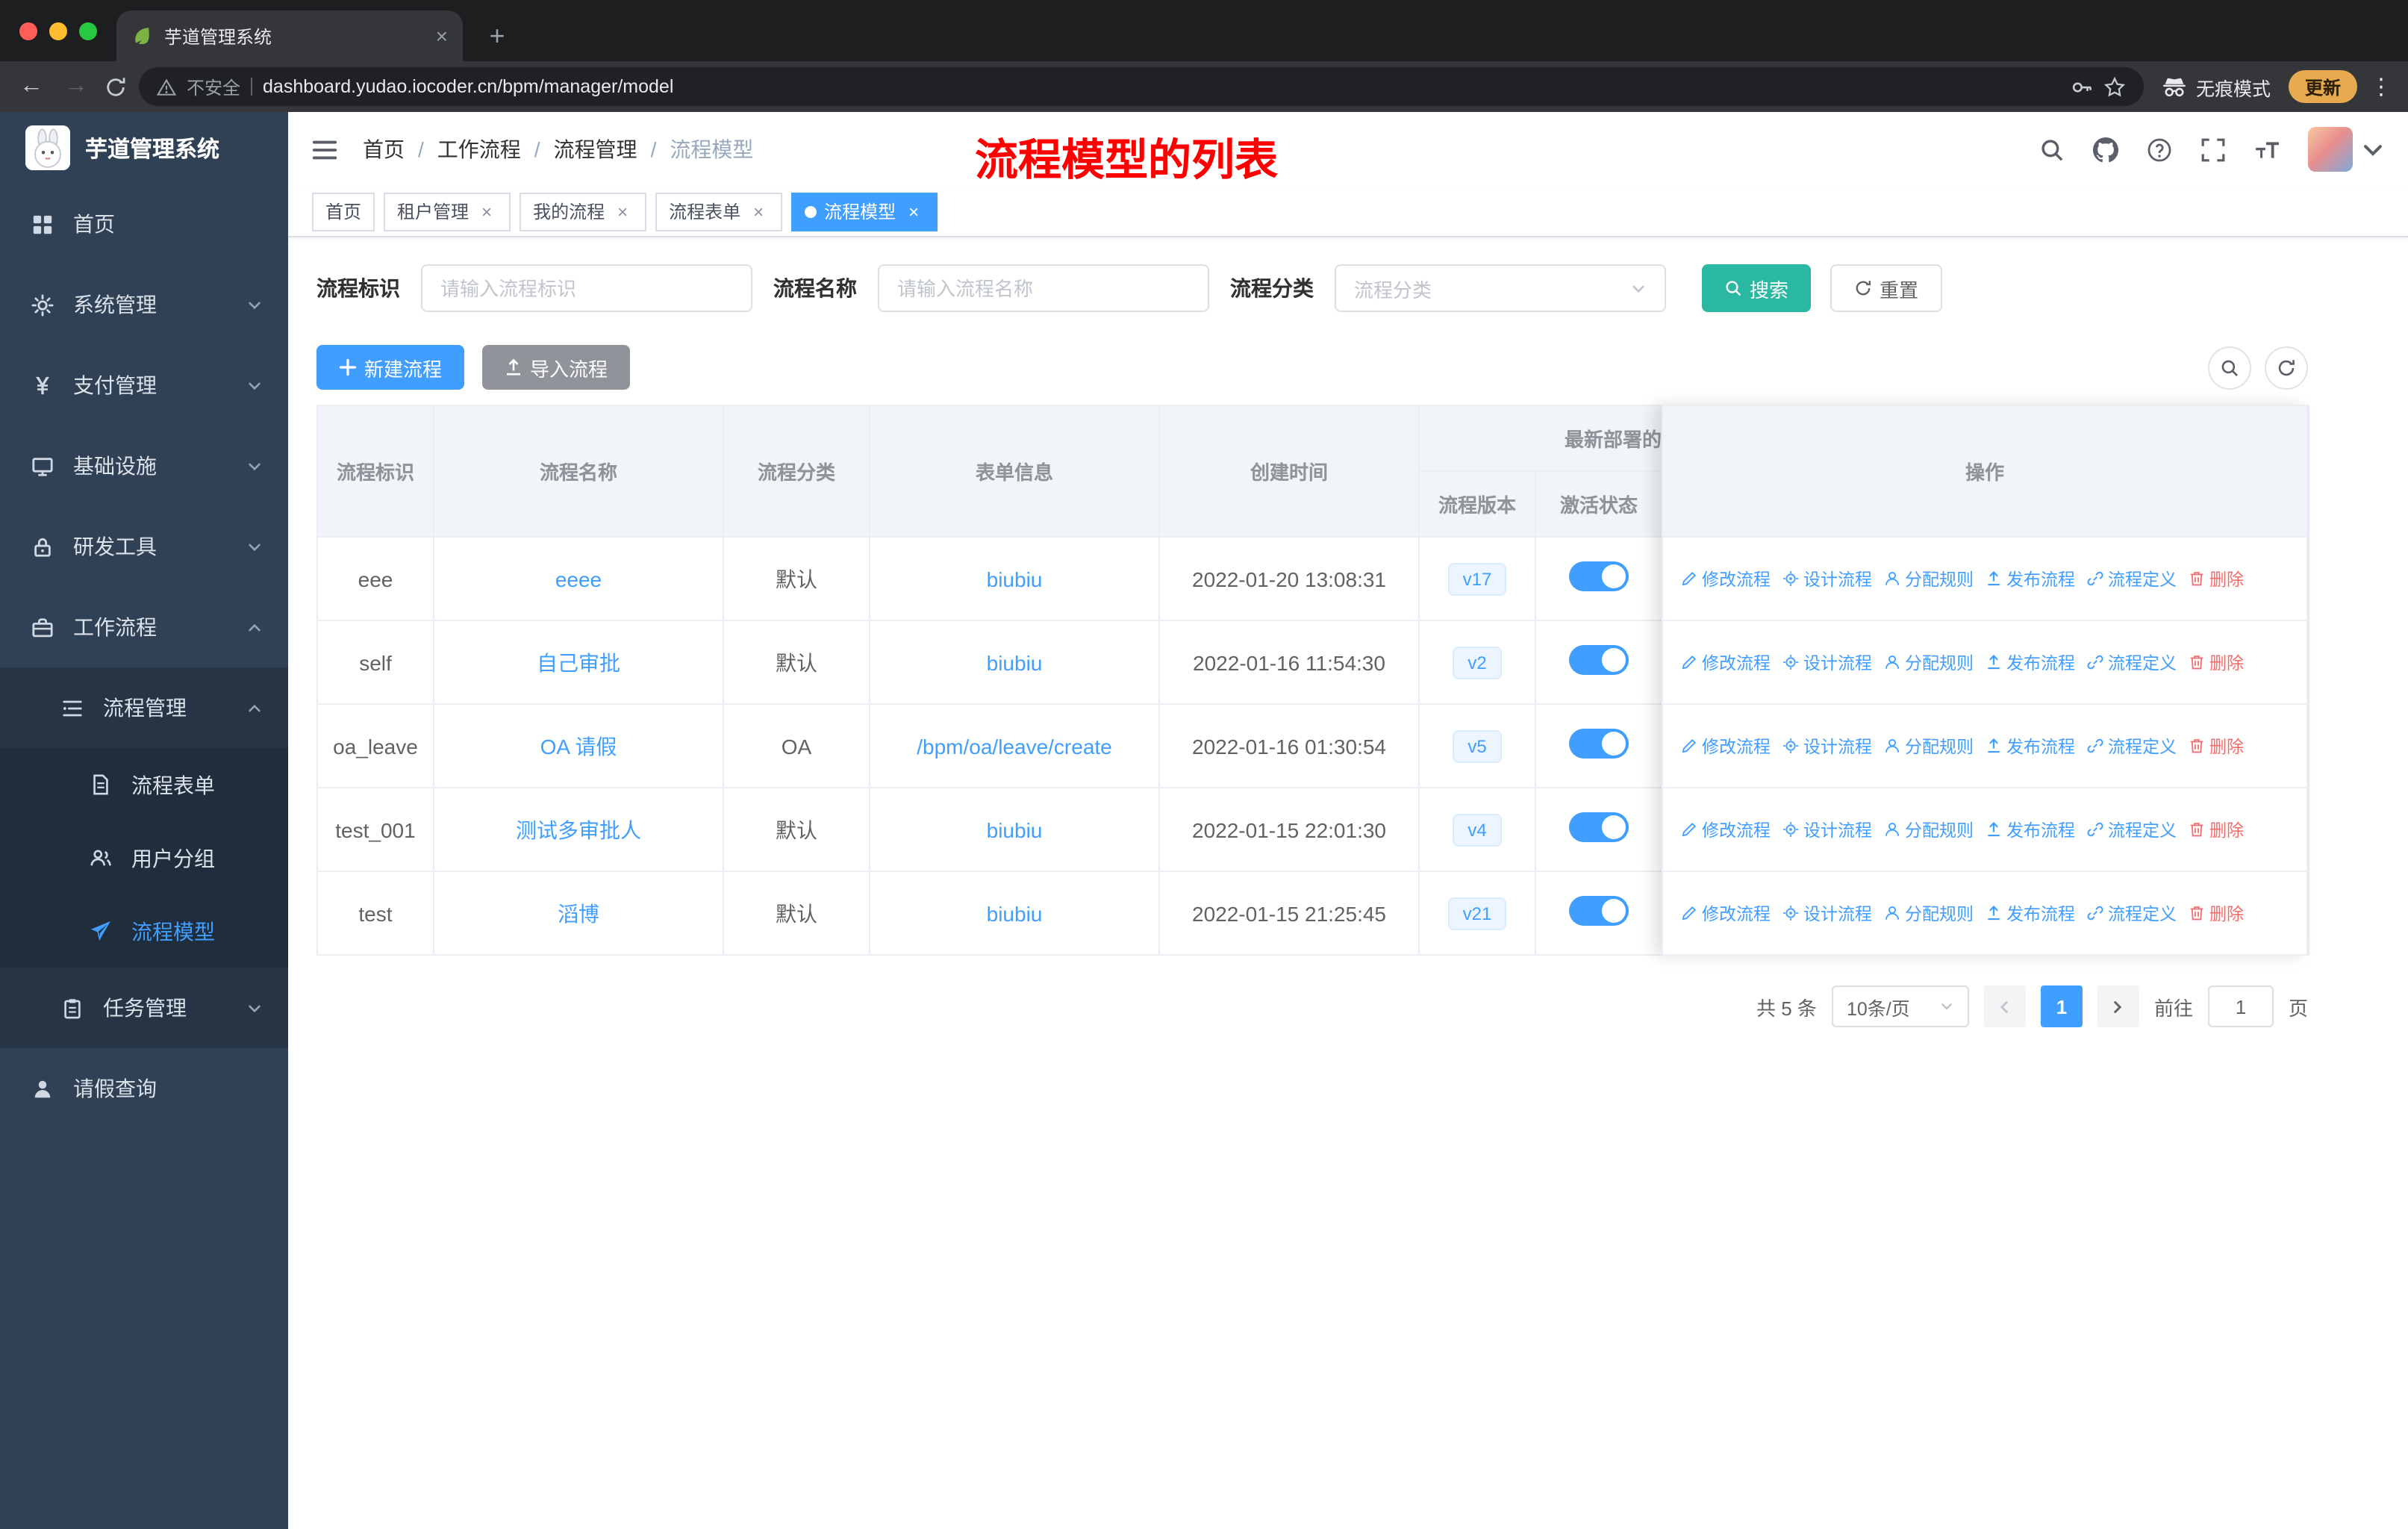 This screenshot has height=1529, width=2408. Describe the element at coordinates (289, 35) in the screenshot. I see `browser-tab: 芋道管理系统 ×` at that location.